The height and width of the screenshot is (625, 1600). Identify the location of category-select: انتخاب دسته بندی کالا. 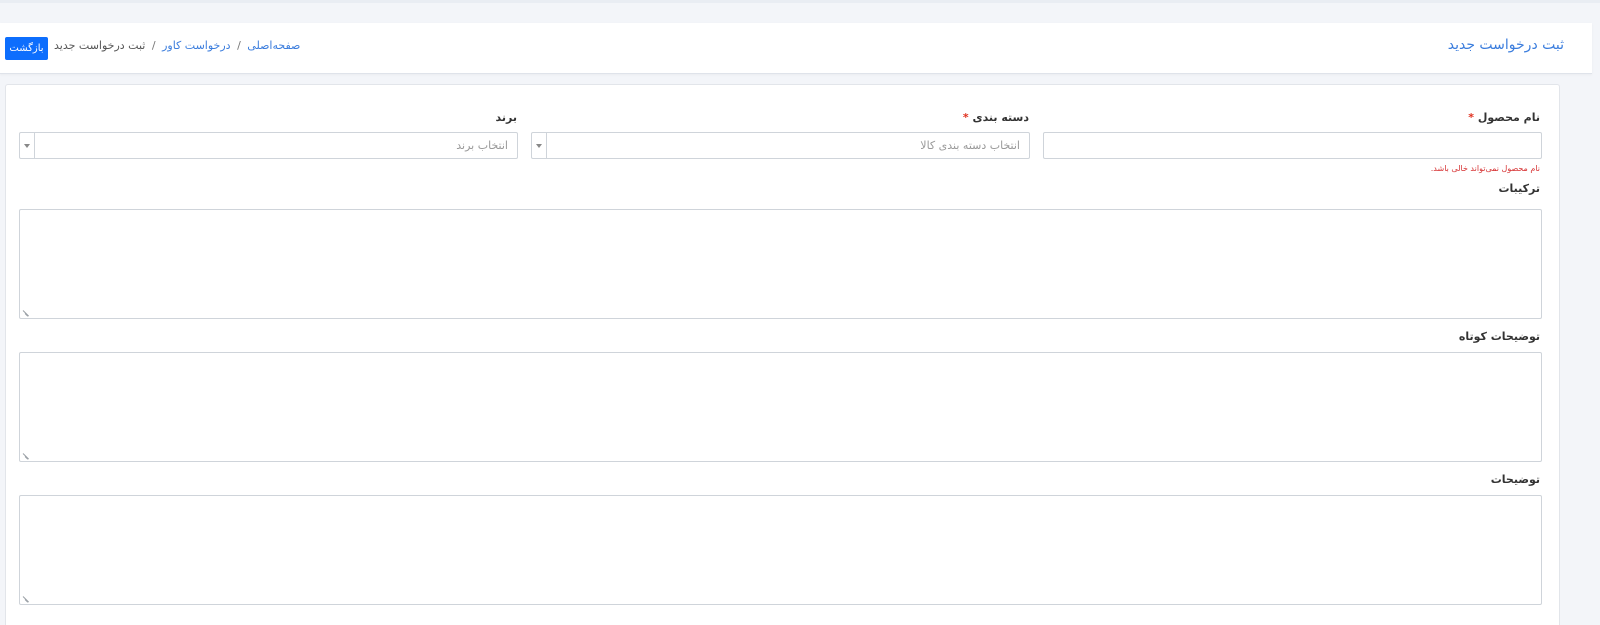
(780, 145).